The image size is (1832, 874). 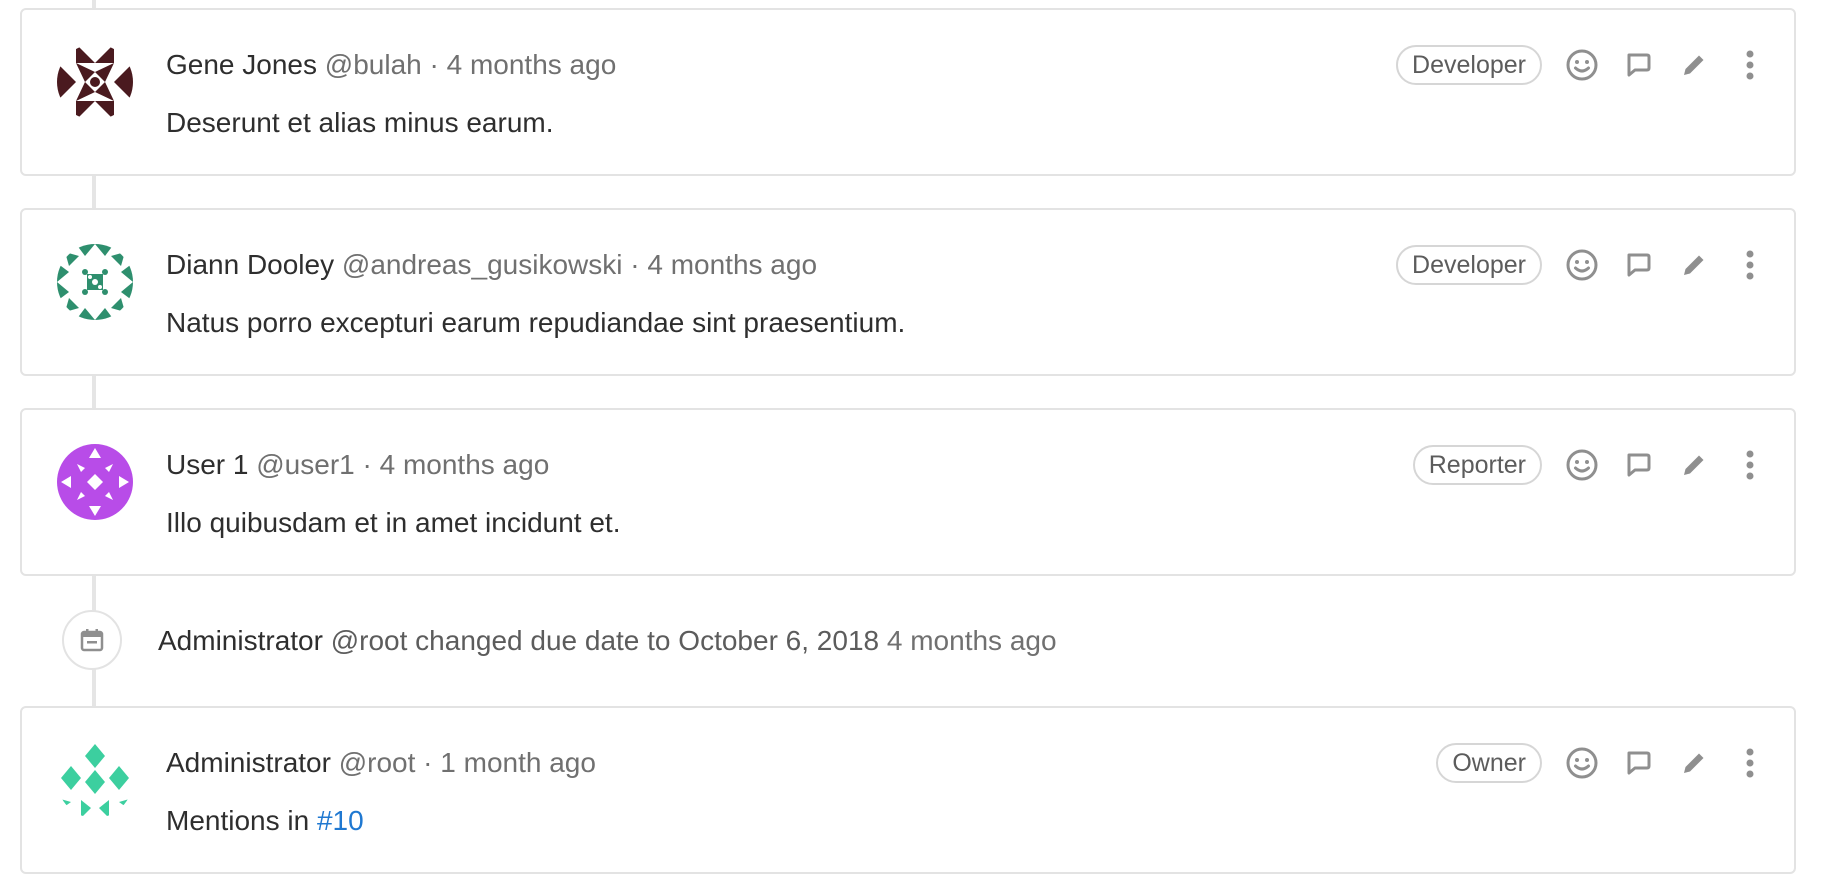 What do you see at coordinates (482, 264) in the screenshot?
I see `author-handle: @andreas_gusikowski` at bounding box center [482, 264].